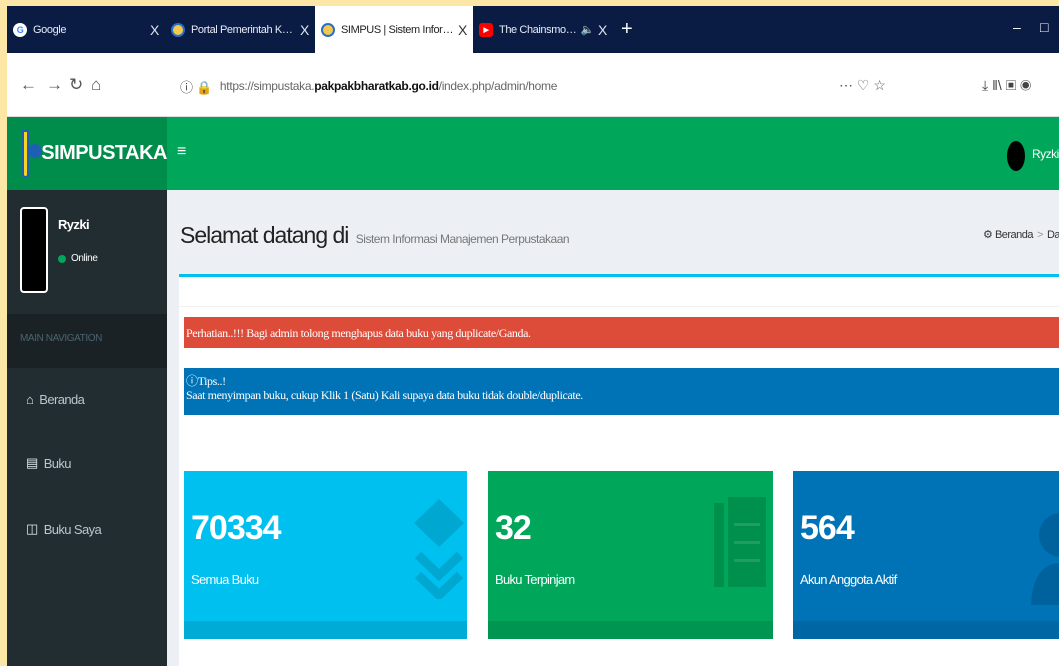  What do you see at coordinates (57, 463) in the screenshot?
I see `sidebar-item-label: Buku` at bounding box center [57, 463].